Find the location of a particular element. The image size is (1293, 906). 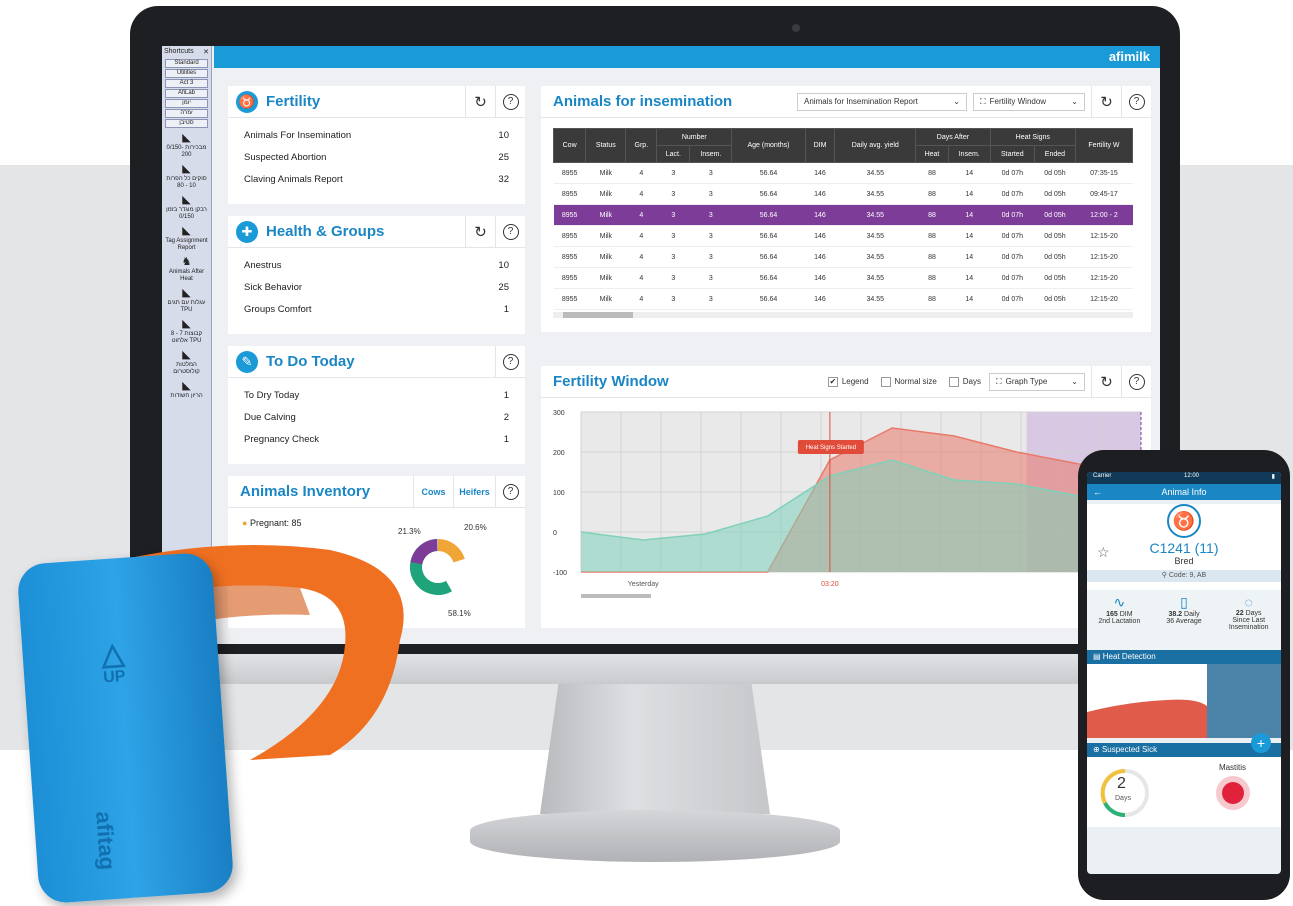

column-subheader: Ended is located at coordinates (1054, 154).